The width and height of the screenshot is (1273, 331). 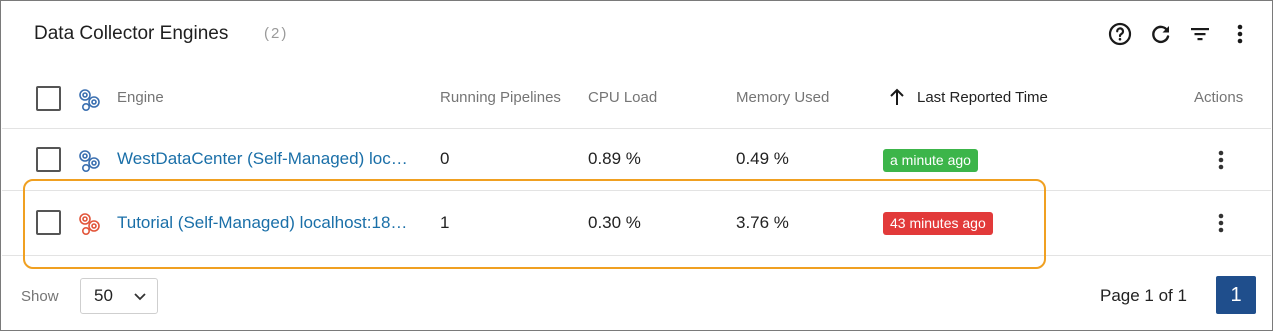 I want to click on column-header-memory-used: Memory Used, so click(x=782, y=97).